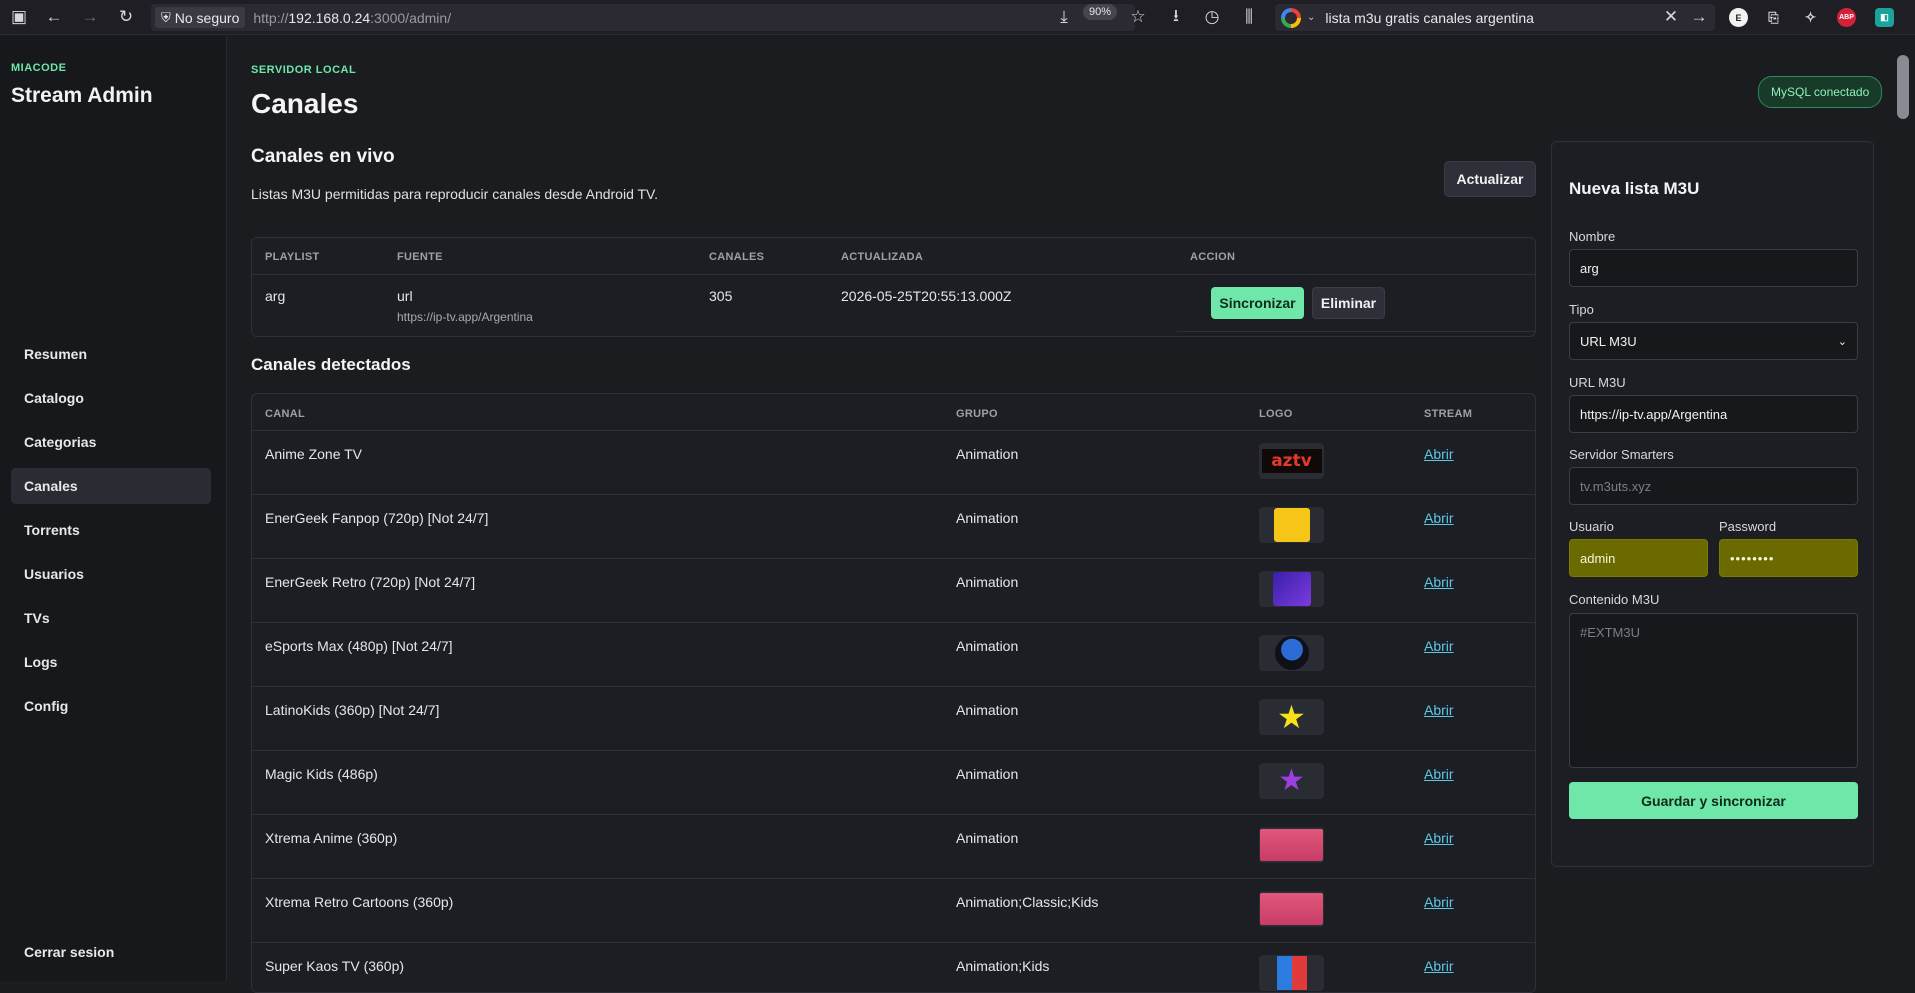 The height and width of the screenshot is (993, 1915). Describe the element at coordinates (1713, 268) in the screenshot. I see `name-field: arg` at that location.